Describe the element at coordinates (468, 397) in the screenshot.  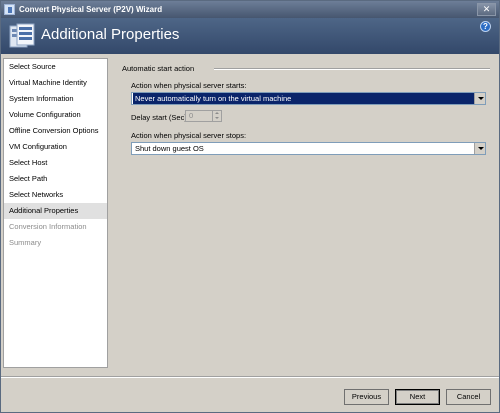
I see `cancel-button: Cancel` at that location.